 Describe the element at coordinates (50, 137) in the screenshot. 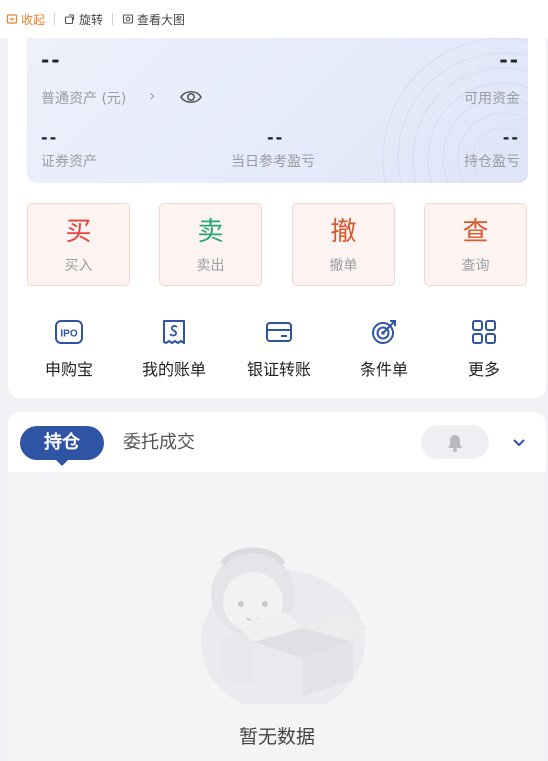

I see `securities-assets-value: --` at that location.